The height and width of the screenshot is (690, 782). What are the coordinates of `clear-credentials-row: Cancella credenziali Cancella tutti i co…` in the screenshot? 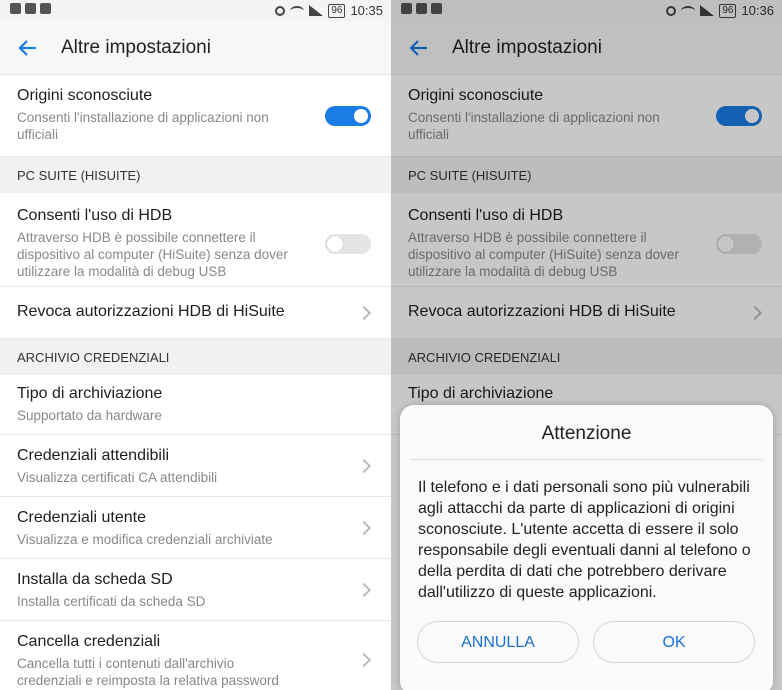 It's located at (195, 655).